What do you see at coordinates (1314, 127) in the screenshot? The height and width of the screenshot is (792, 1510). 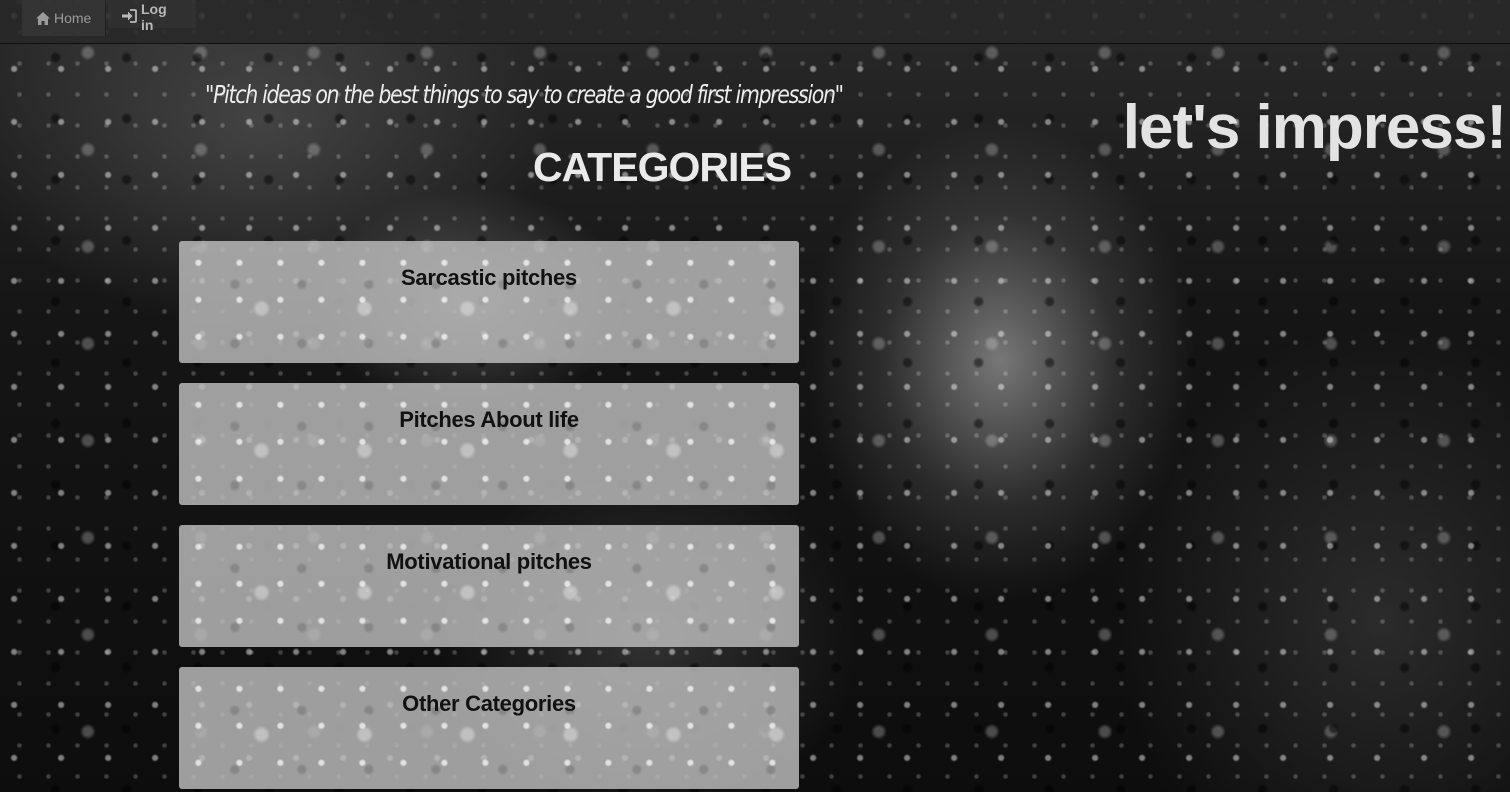 I see `brand-title: let's impress!` at bounding box center [1314, 127].